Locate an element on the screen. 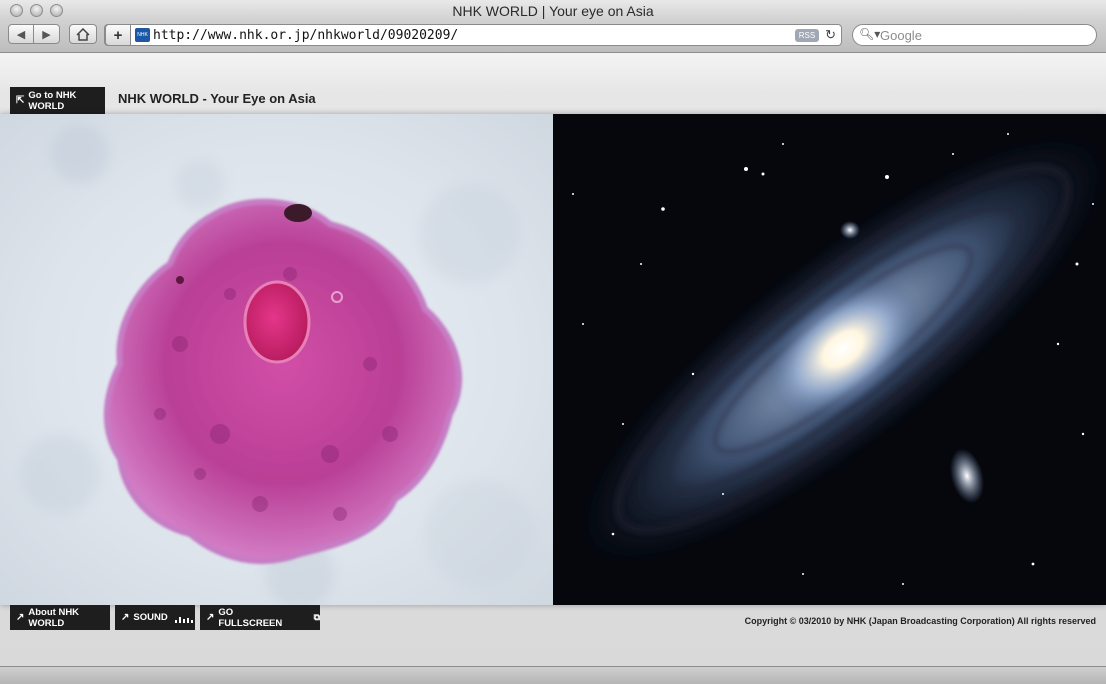  sound-level-icon is located at coordinates (183, 619).